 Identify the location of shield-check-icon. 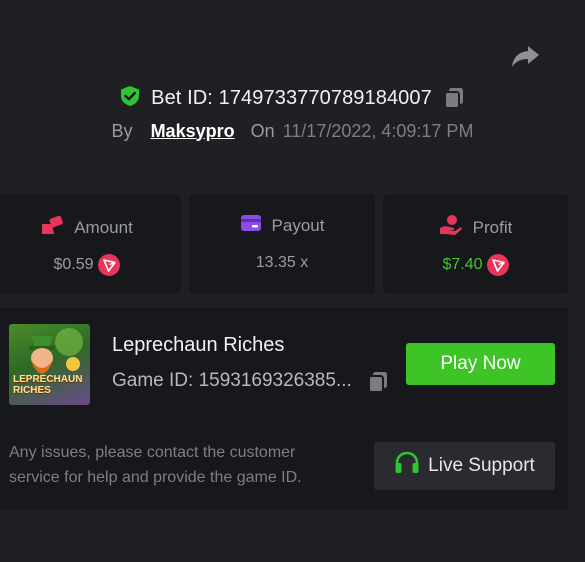
(130, 98).